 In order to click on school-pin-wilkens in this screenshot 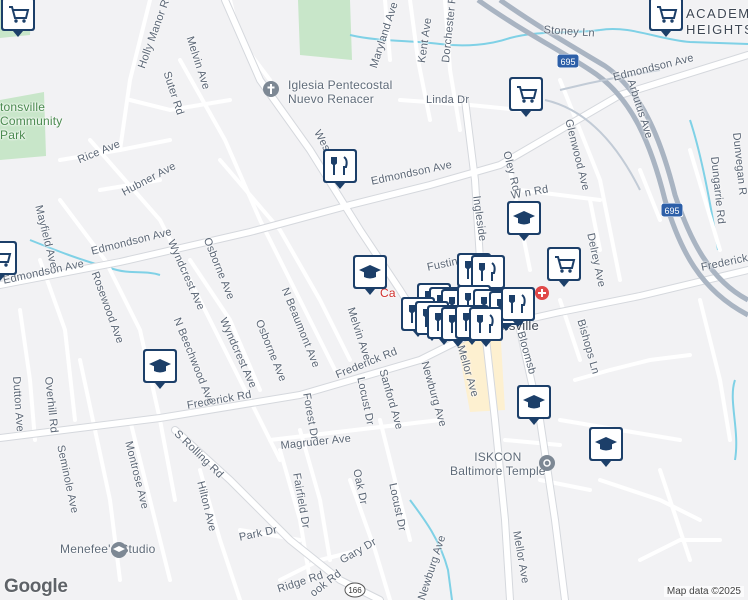, I will do `click(524, 220)`.